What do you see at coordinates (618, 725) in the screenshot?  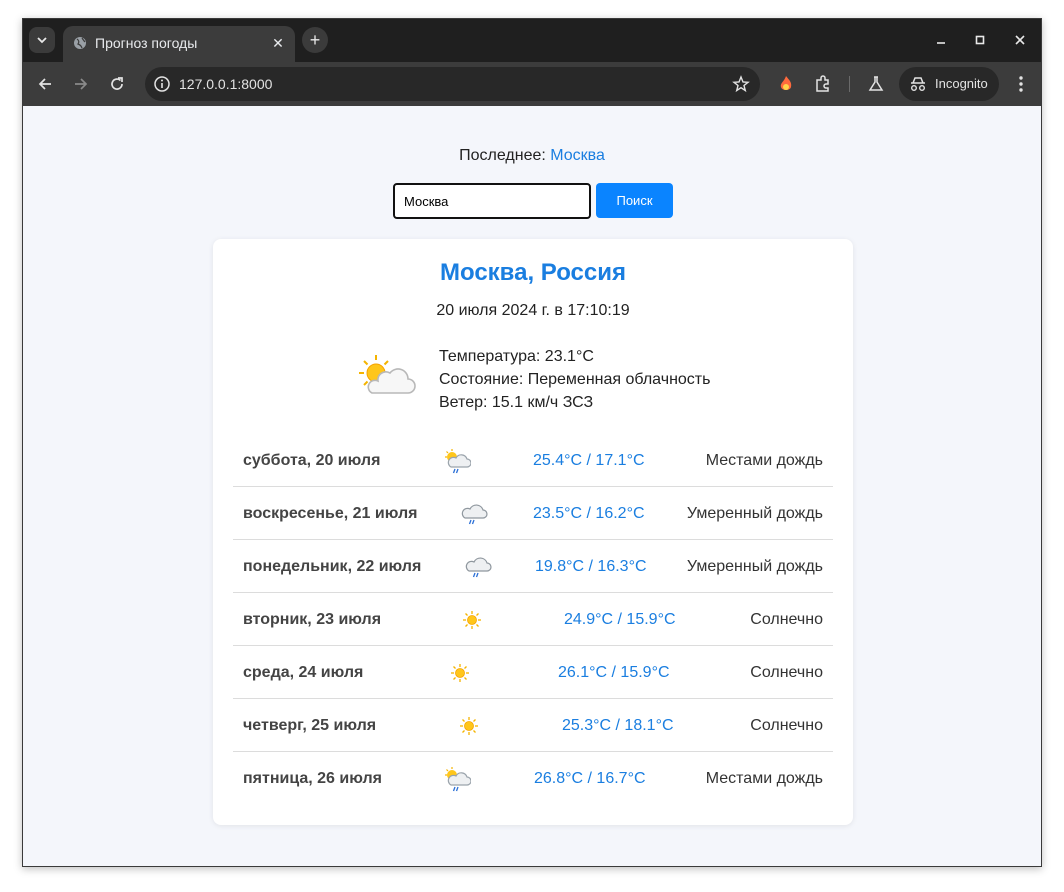 I see `forecast-temps: 25.3°C / 18.1°C` at bounding box center [618, 725].